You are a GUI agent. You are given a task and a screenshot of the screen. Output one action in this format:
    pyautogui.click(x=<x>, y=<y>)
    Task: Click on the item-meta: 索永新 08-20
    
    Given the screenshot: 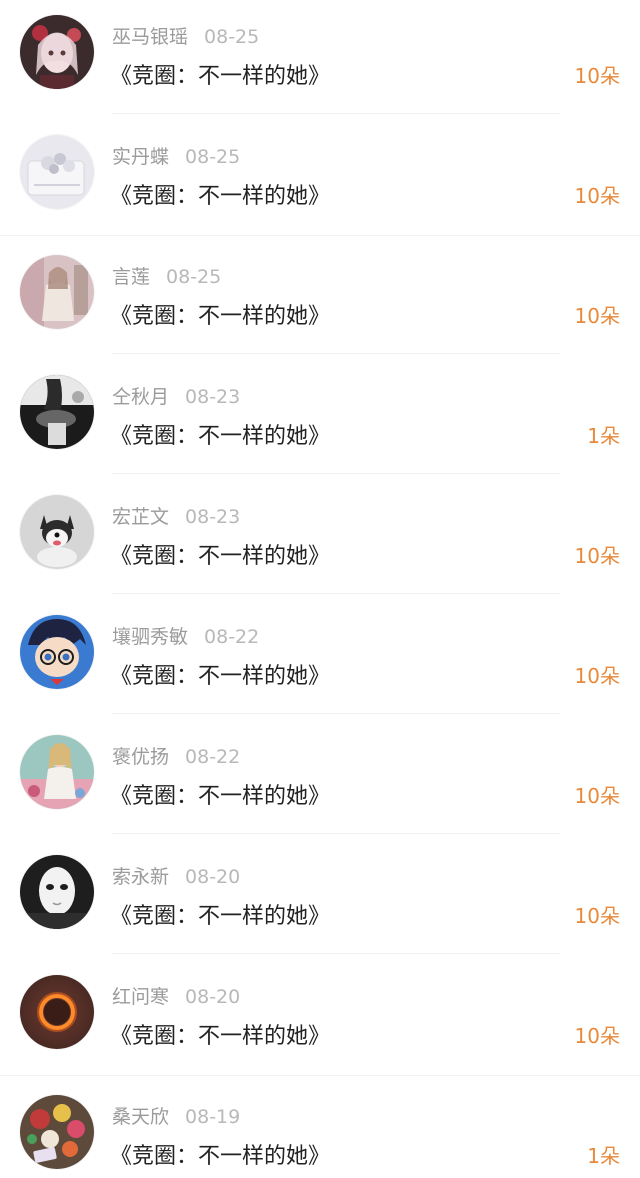 What is the action you would take?
    pyautogui.click(x=176, y=876)
    